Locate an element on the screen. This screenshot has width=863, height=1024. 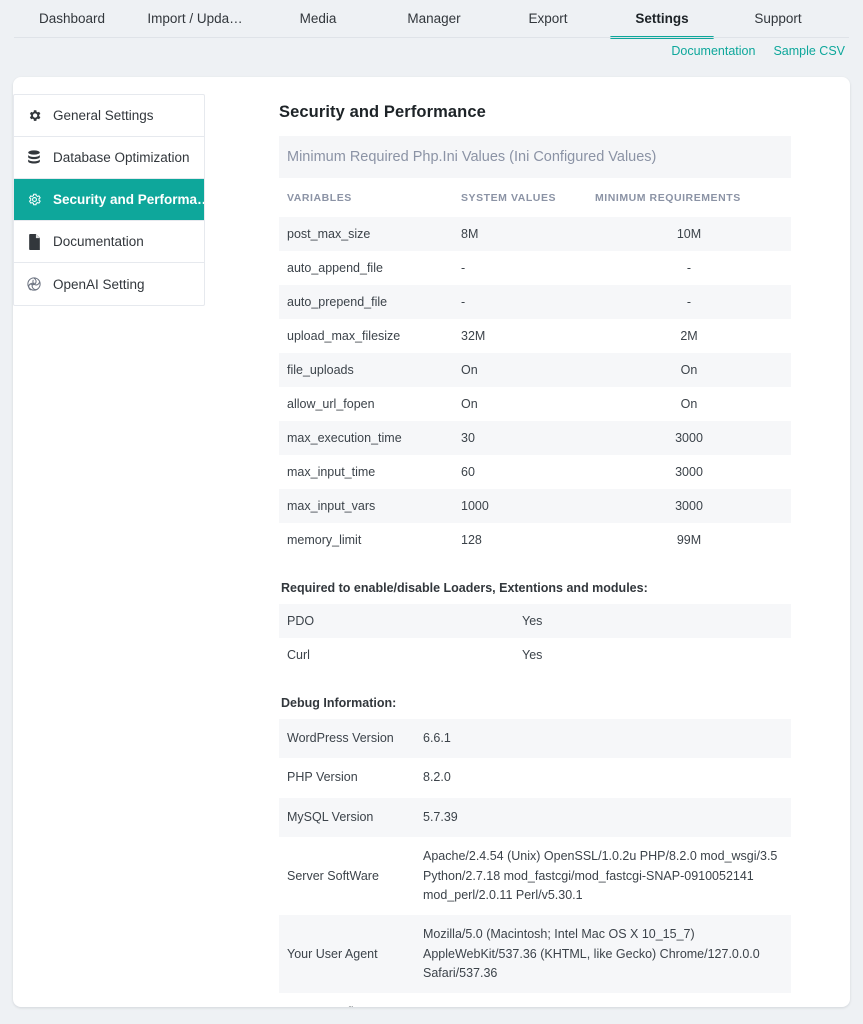
table-row: WordPress Version 6.6.1 is located at coordinates (535, 739).